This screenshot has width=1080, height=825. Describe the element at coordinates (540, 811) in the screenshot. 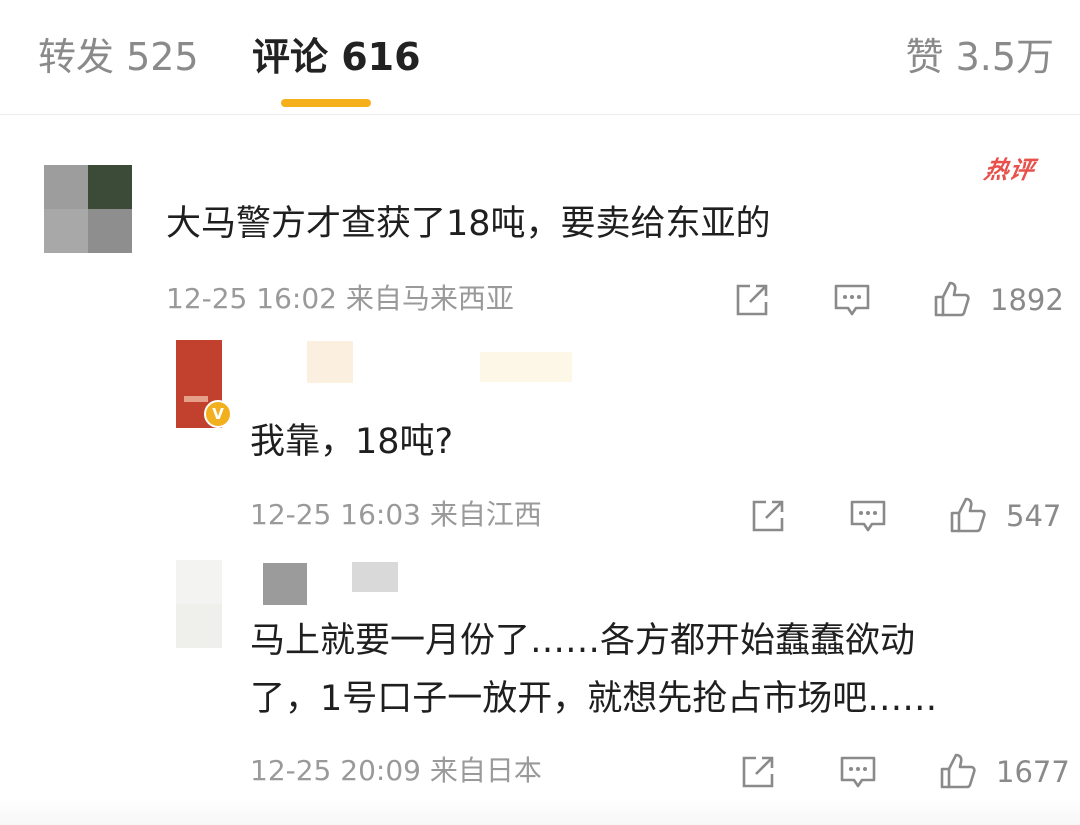

I see `scroll-fade` at that location.